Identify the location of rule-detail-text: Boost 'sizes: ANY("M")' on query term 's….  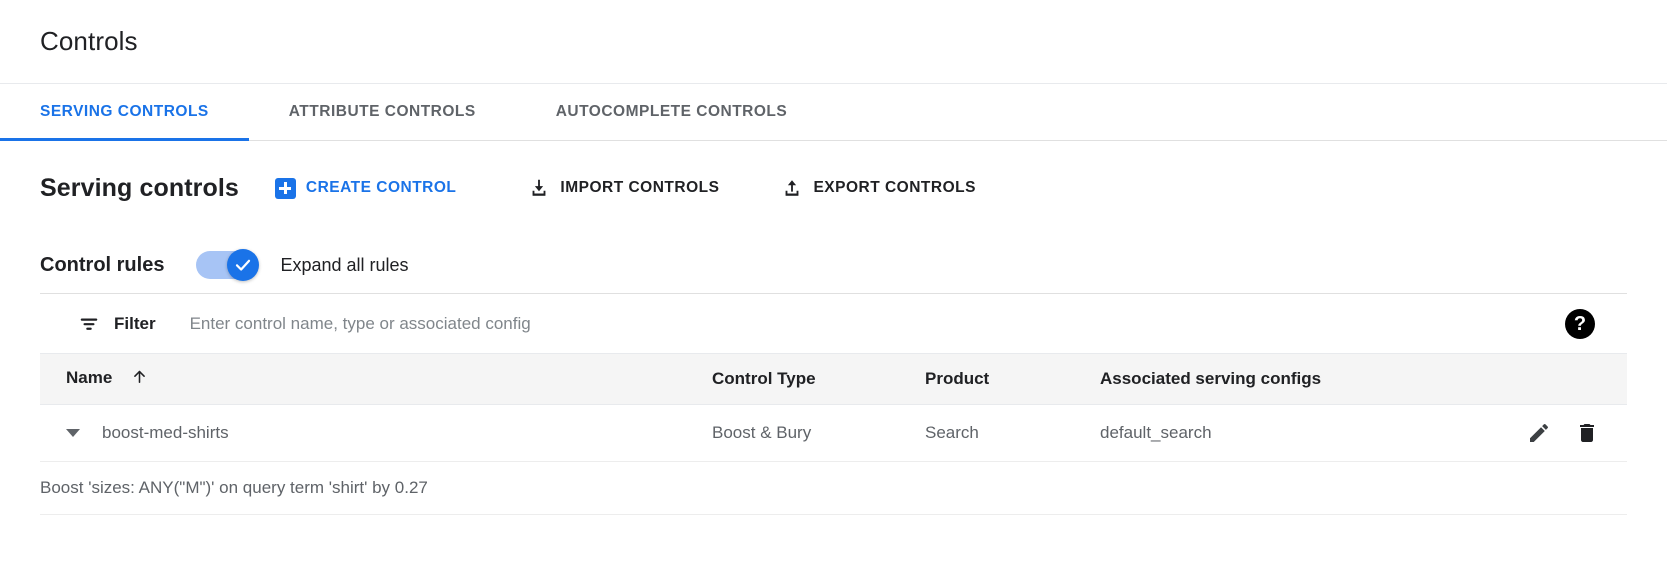
(833, 488).